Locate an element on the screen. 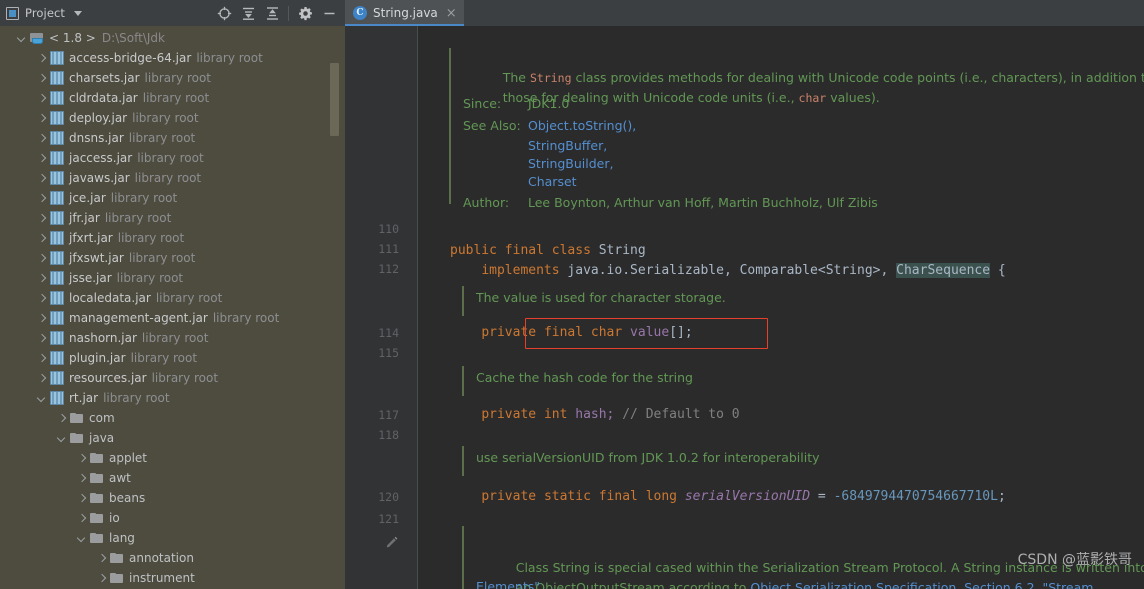 The height and width of the screenshot is (589, 1144). pencil-icon is located at coordinates (392, 541).